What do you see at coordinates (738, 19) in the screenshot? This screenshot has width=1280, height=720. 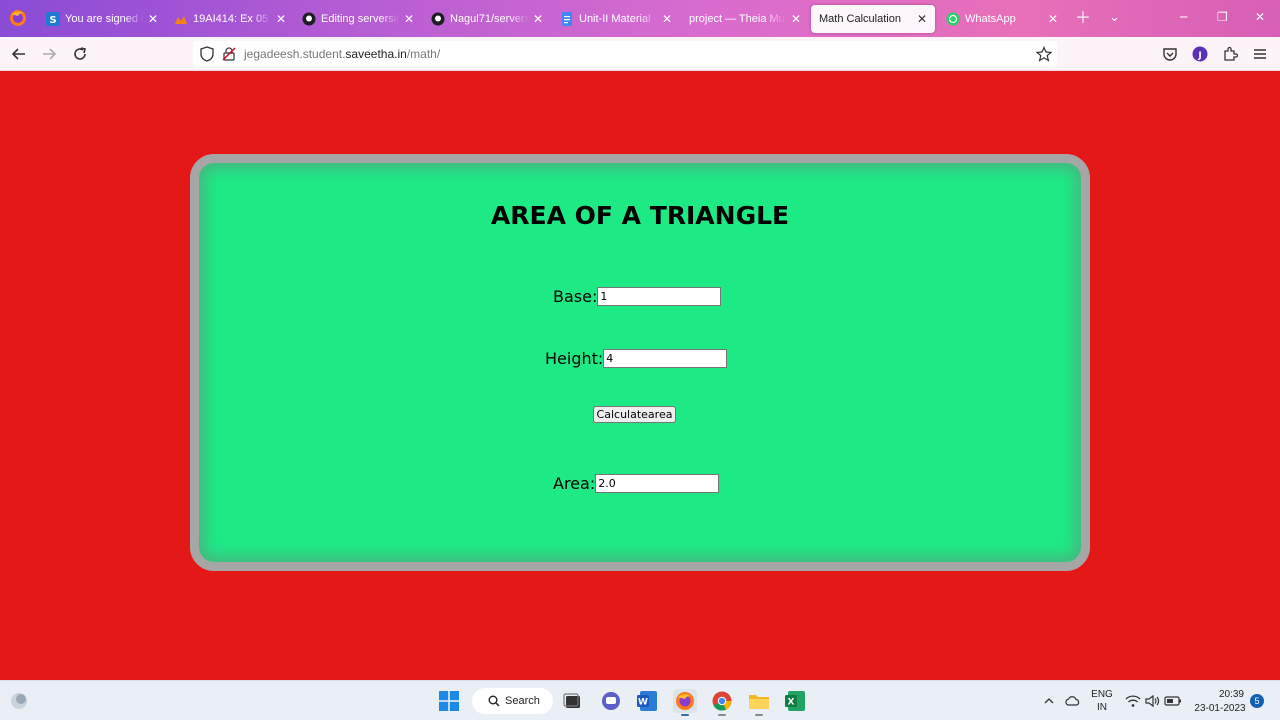 I see `tab-title: project — Theia Multi` at bounding box center [738, 19].